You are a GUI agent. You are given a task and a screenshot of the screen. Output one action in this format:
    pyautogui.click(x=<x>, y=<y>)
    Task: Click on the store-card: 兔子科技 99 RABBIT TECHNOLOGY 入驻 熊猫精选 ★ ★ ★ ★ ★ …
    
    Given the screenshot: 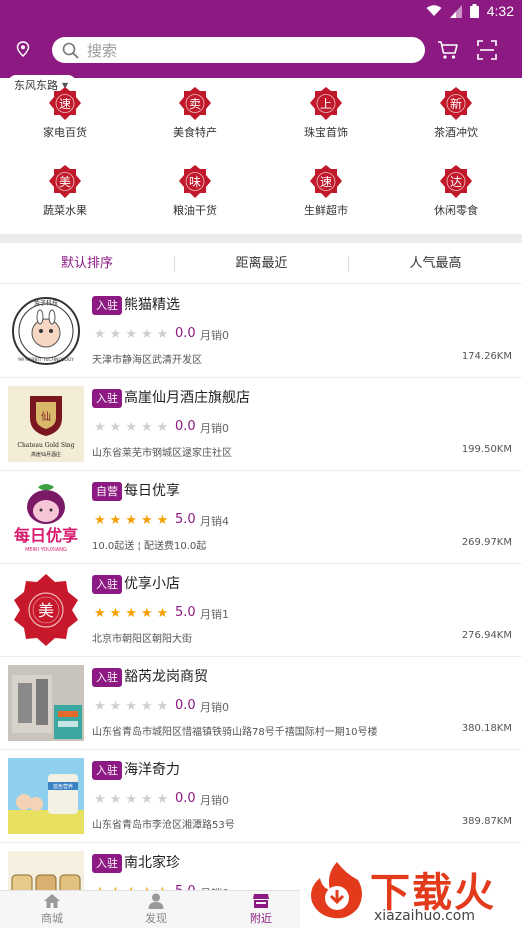 What is the action you would take?
    pyautogui.click(x=261, y=331)
    